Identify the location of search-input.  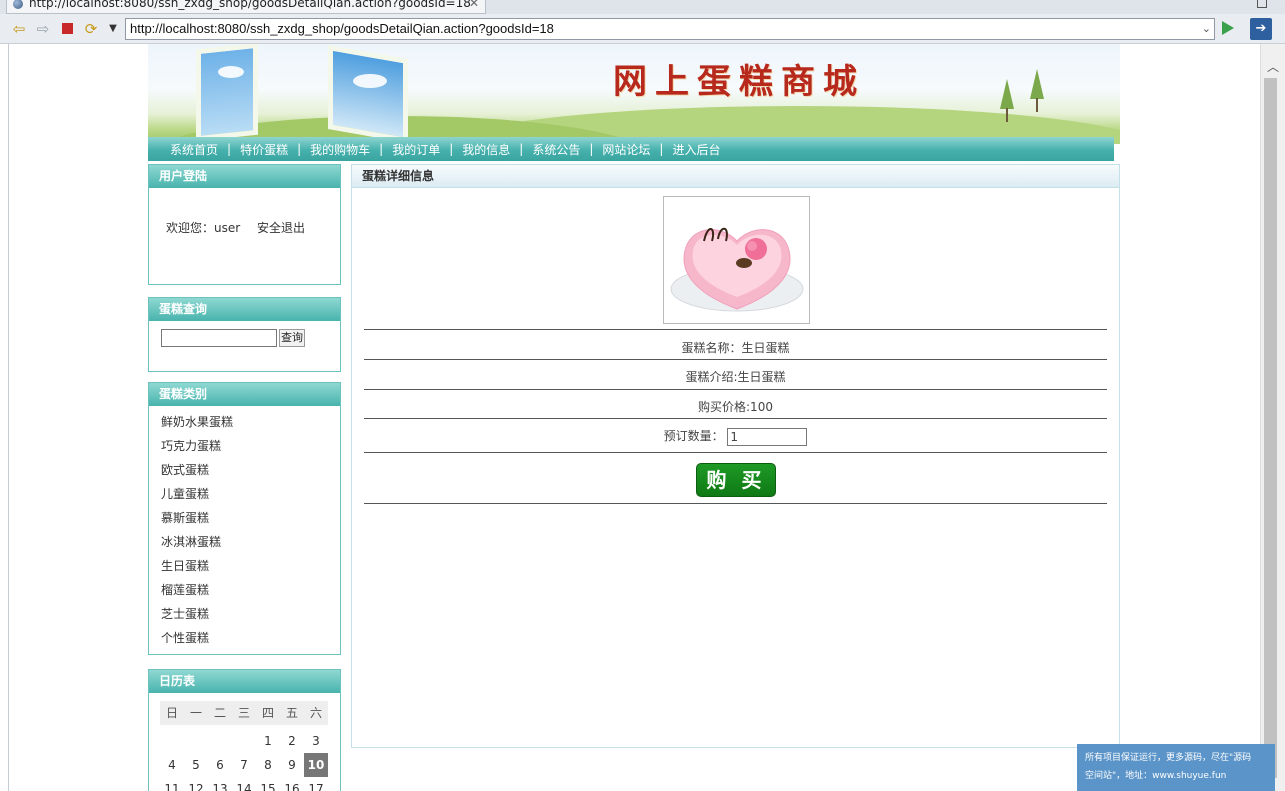
(219, 338).